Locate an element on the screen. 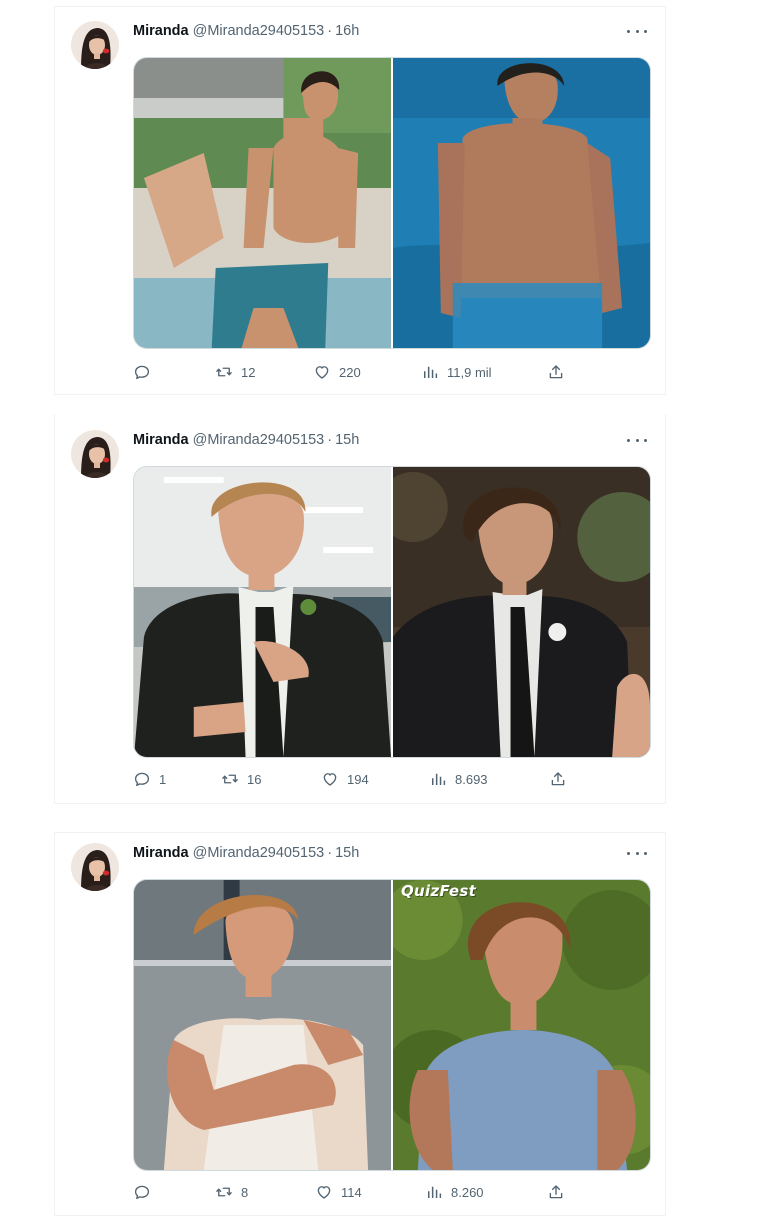  view-count: 11,9 mil is located at coordinates (469, 372).